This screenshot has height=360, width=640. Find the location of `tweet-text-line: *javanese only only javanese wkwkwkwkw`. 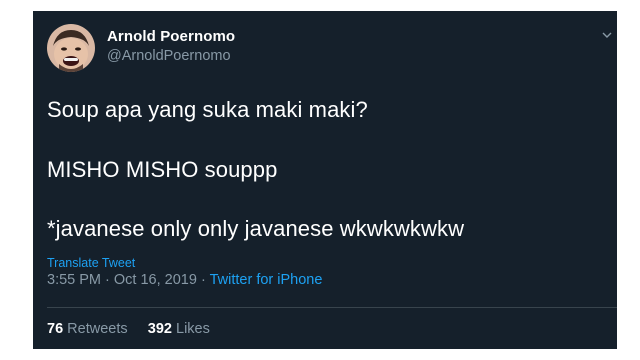

tweet-text-line: *javanese only only javanese wkwkwkwkw is located at coordinates (256, 228).